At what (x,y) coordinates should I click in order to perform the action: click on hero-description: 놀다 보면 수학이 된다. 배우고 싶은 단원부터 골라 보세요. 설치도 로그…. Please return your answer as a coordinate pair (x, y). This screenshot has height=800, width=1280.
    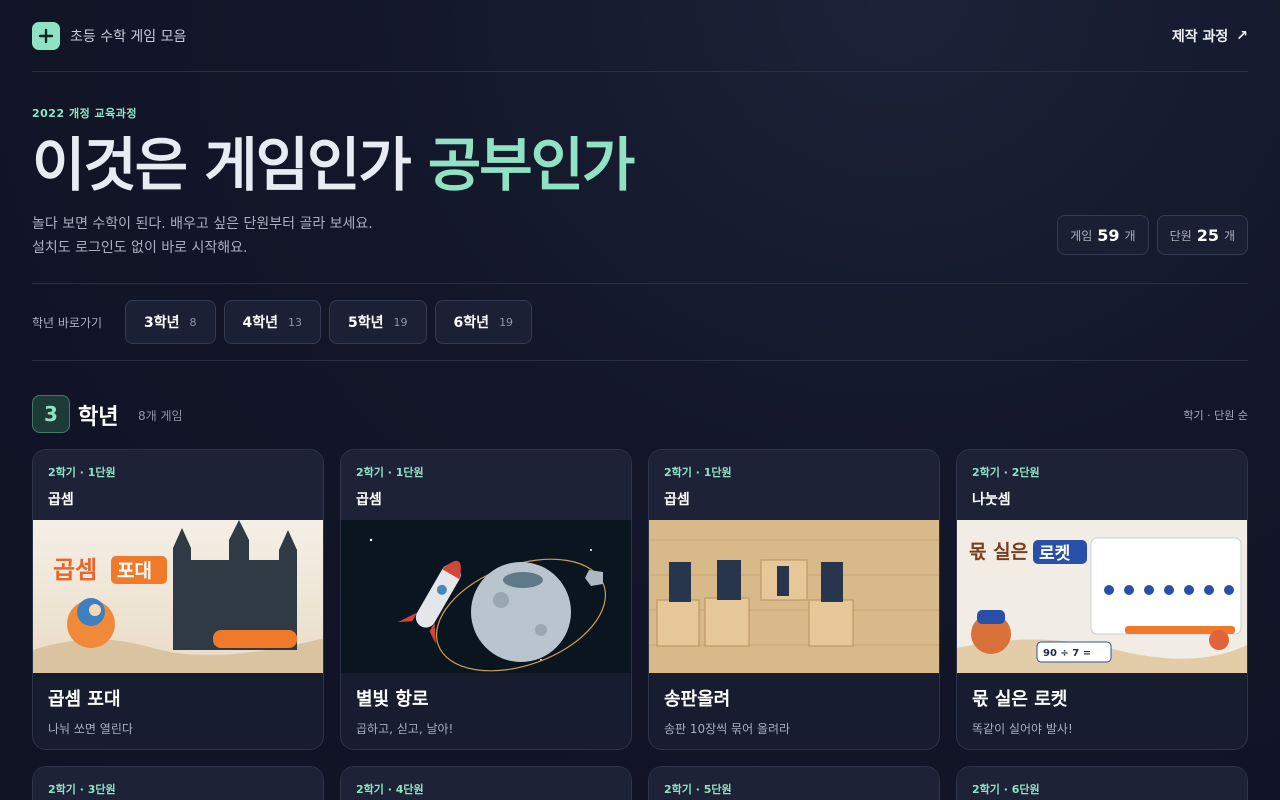
    Looking at the image, I should click on (202, 236).